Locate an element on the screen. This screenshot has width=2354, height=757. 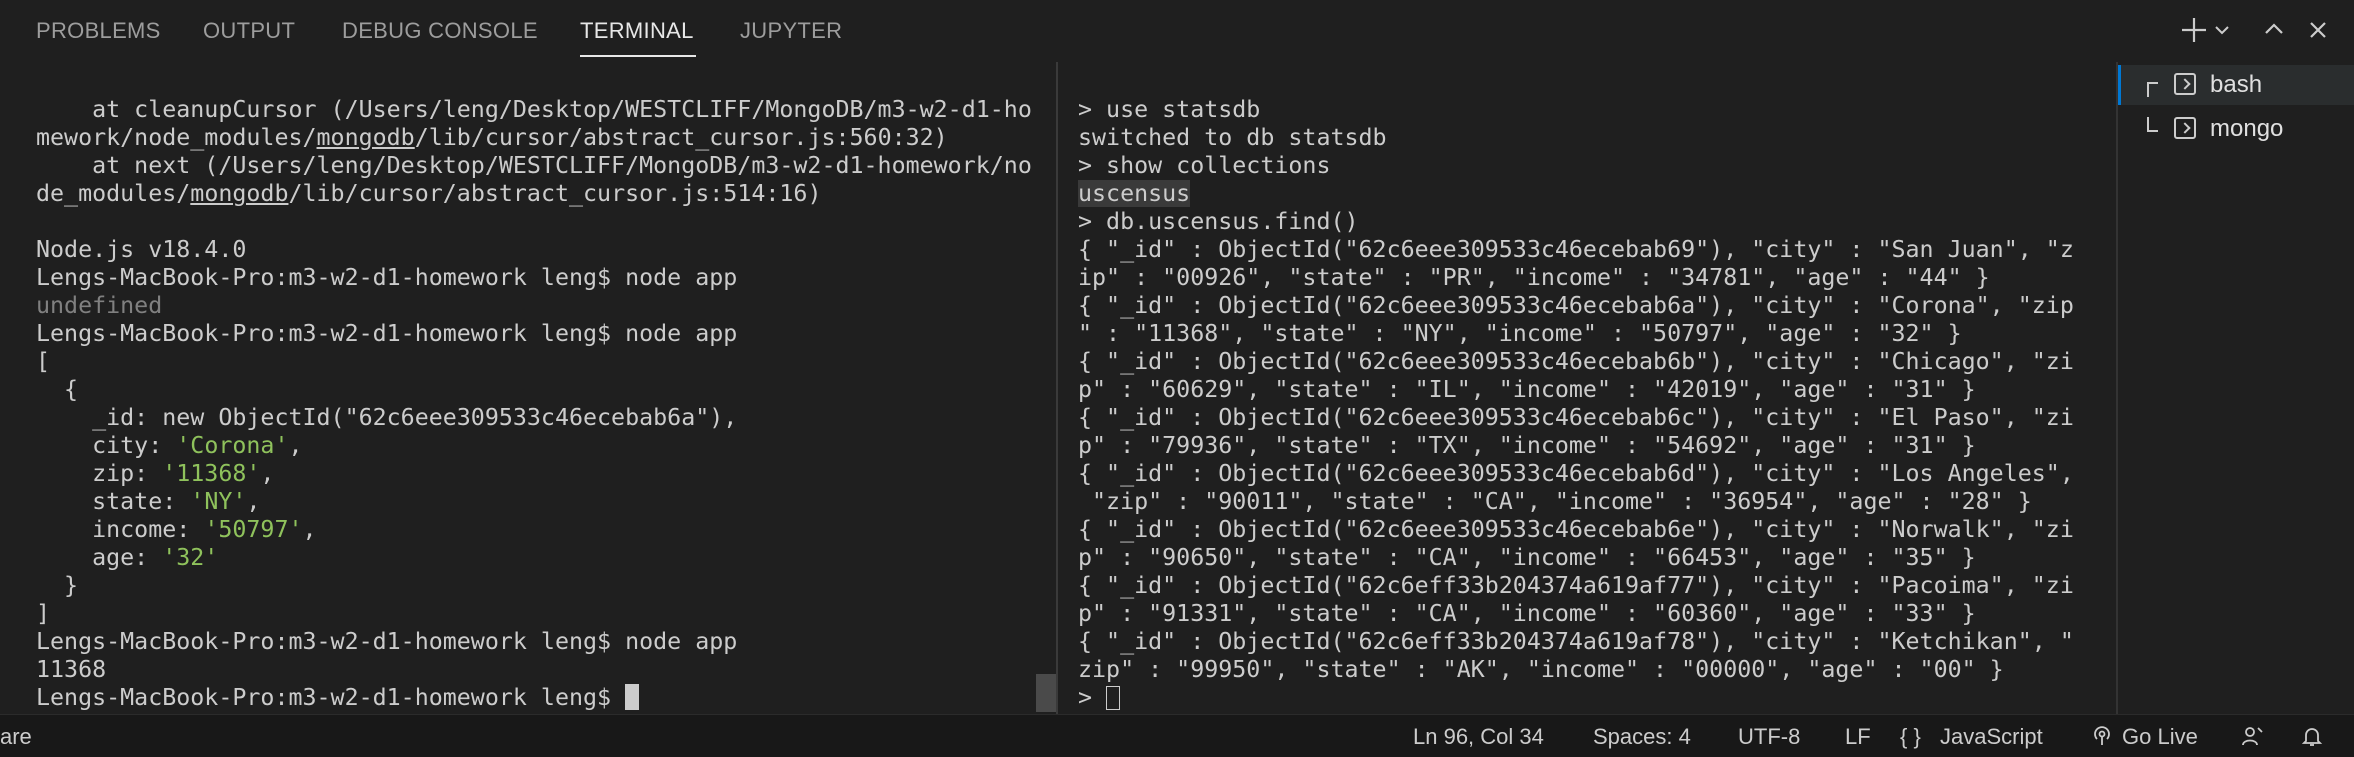
status-language-mode: JavaScript is located at coordinates (1991, 737).